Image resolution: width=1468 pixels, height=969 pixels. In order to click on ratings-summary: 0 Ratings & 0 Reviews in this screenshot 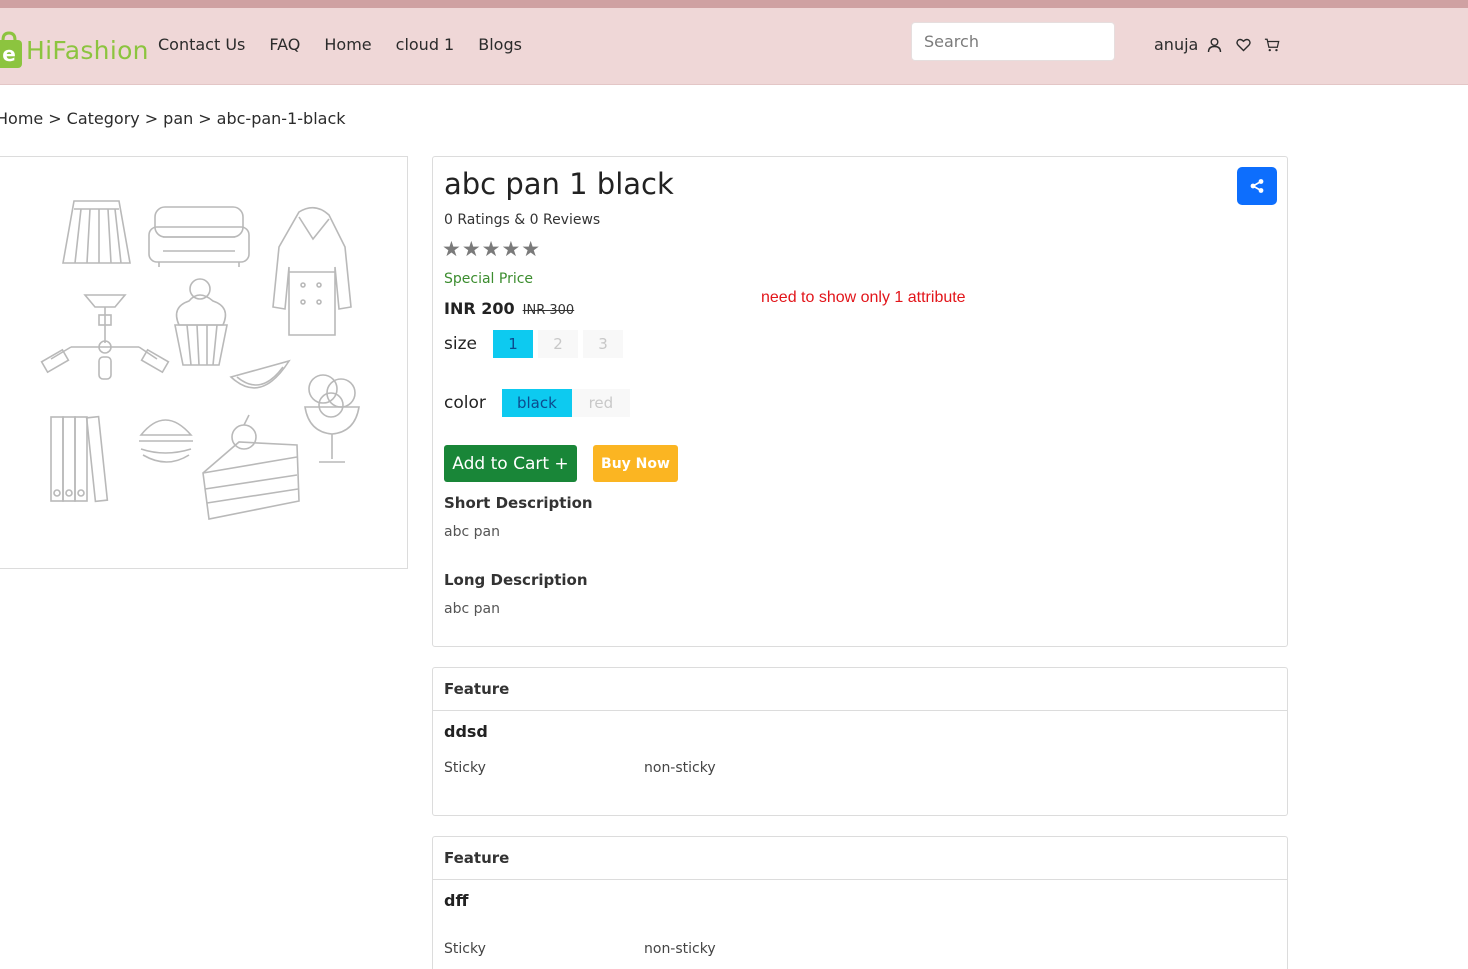, I will do `click(522, 220)`.